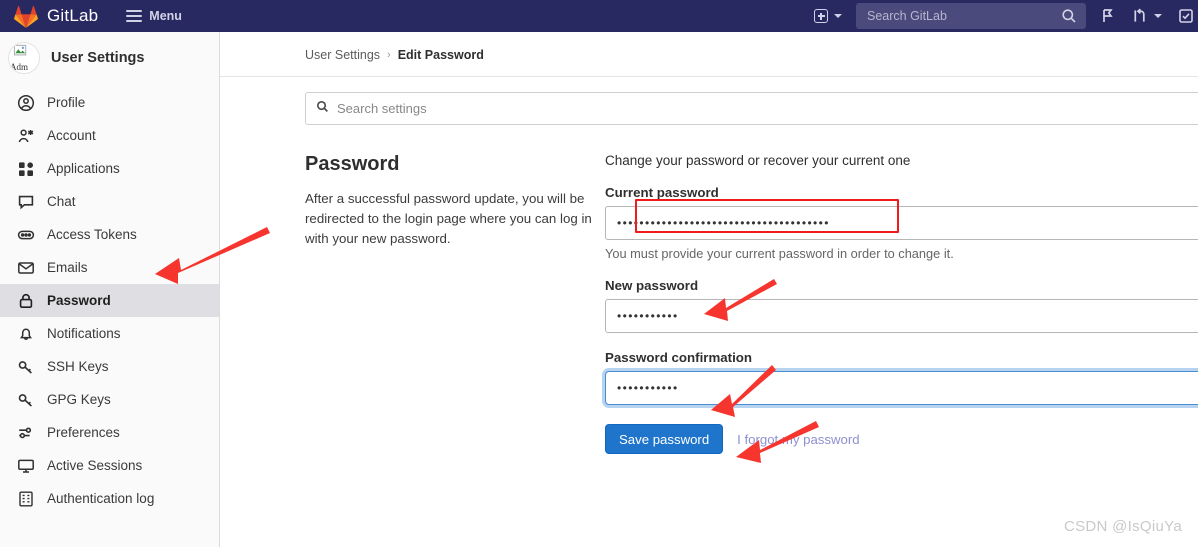 The height and width of the screenshot is (547, 1198). Describe the element at coordinates (109, 102) in the screenshot. I see `sidebar-item-profile: Profile` at that location.